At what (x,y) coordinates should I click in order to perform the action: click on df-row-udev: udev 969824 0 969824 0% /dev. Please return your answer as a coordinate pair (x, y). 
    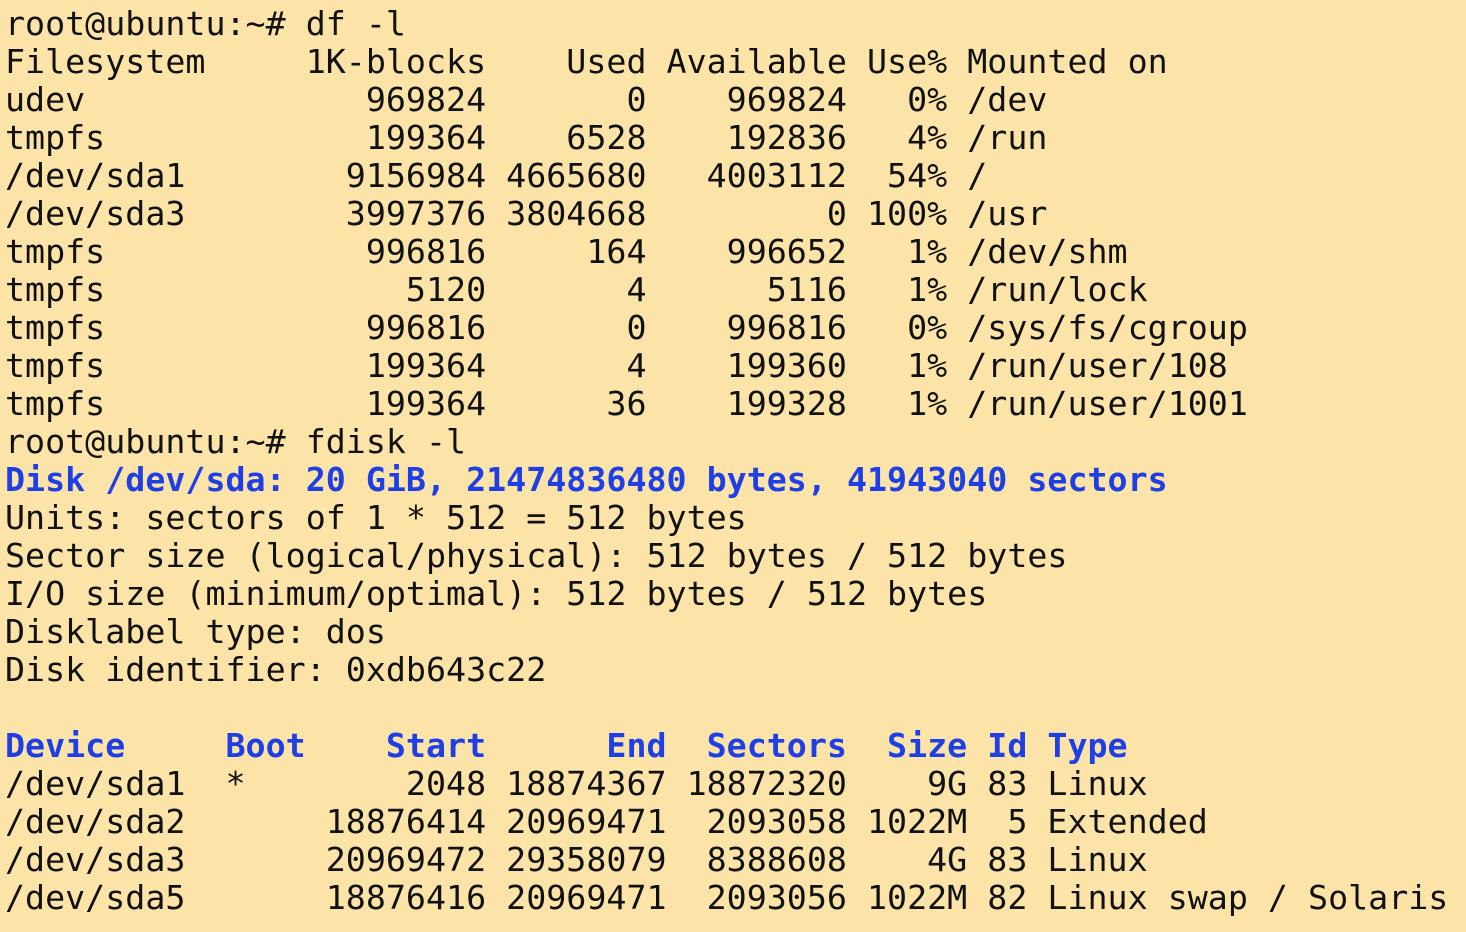
    Looking at the image, I should click on (526, 99).